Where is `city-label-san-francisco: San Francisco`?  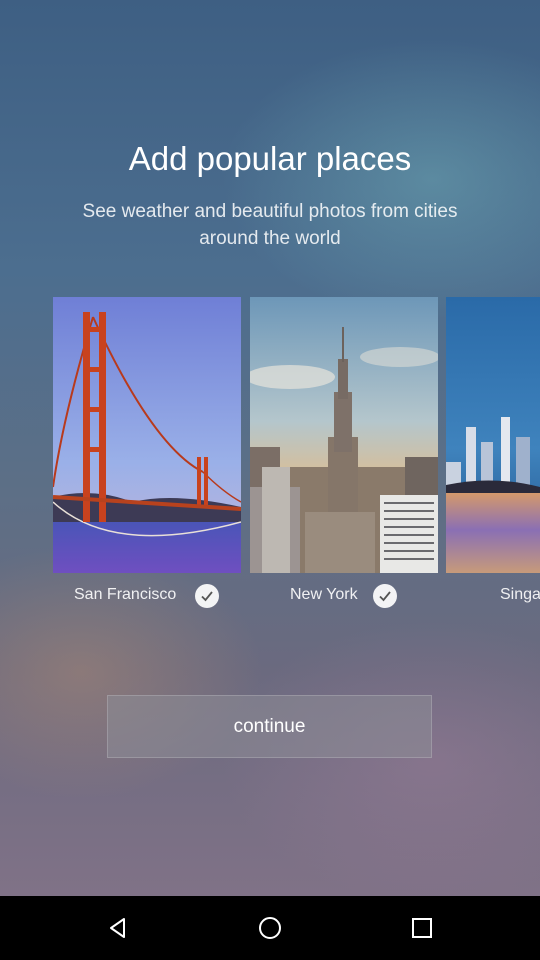
city-label-san-francisco: San Francisco is located at coordinates (125, 594).